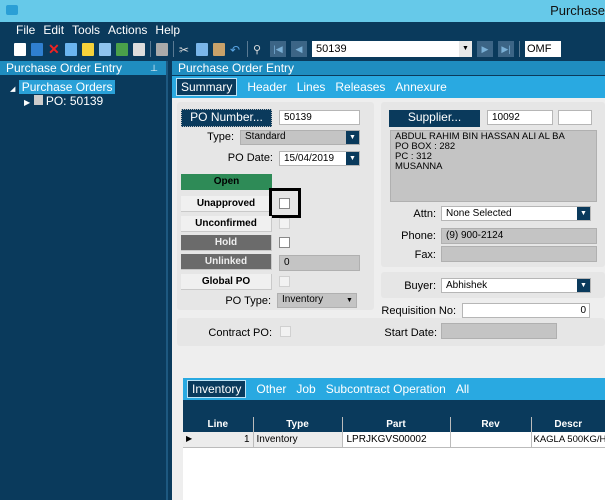  What do you see at coordinates (491, 439) in the screenshot?
I see `cell-rev` at bounding box center [491, 439].